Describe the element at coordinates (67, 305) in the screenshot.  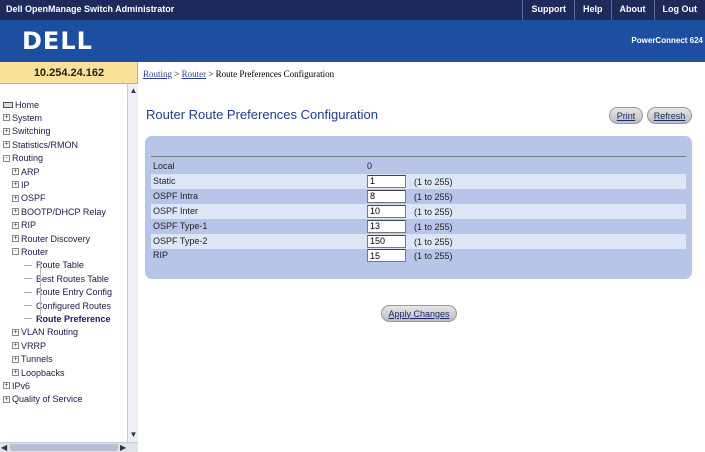
I see `sidebar-item-configured-routes: Configured Routes` at that location.